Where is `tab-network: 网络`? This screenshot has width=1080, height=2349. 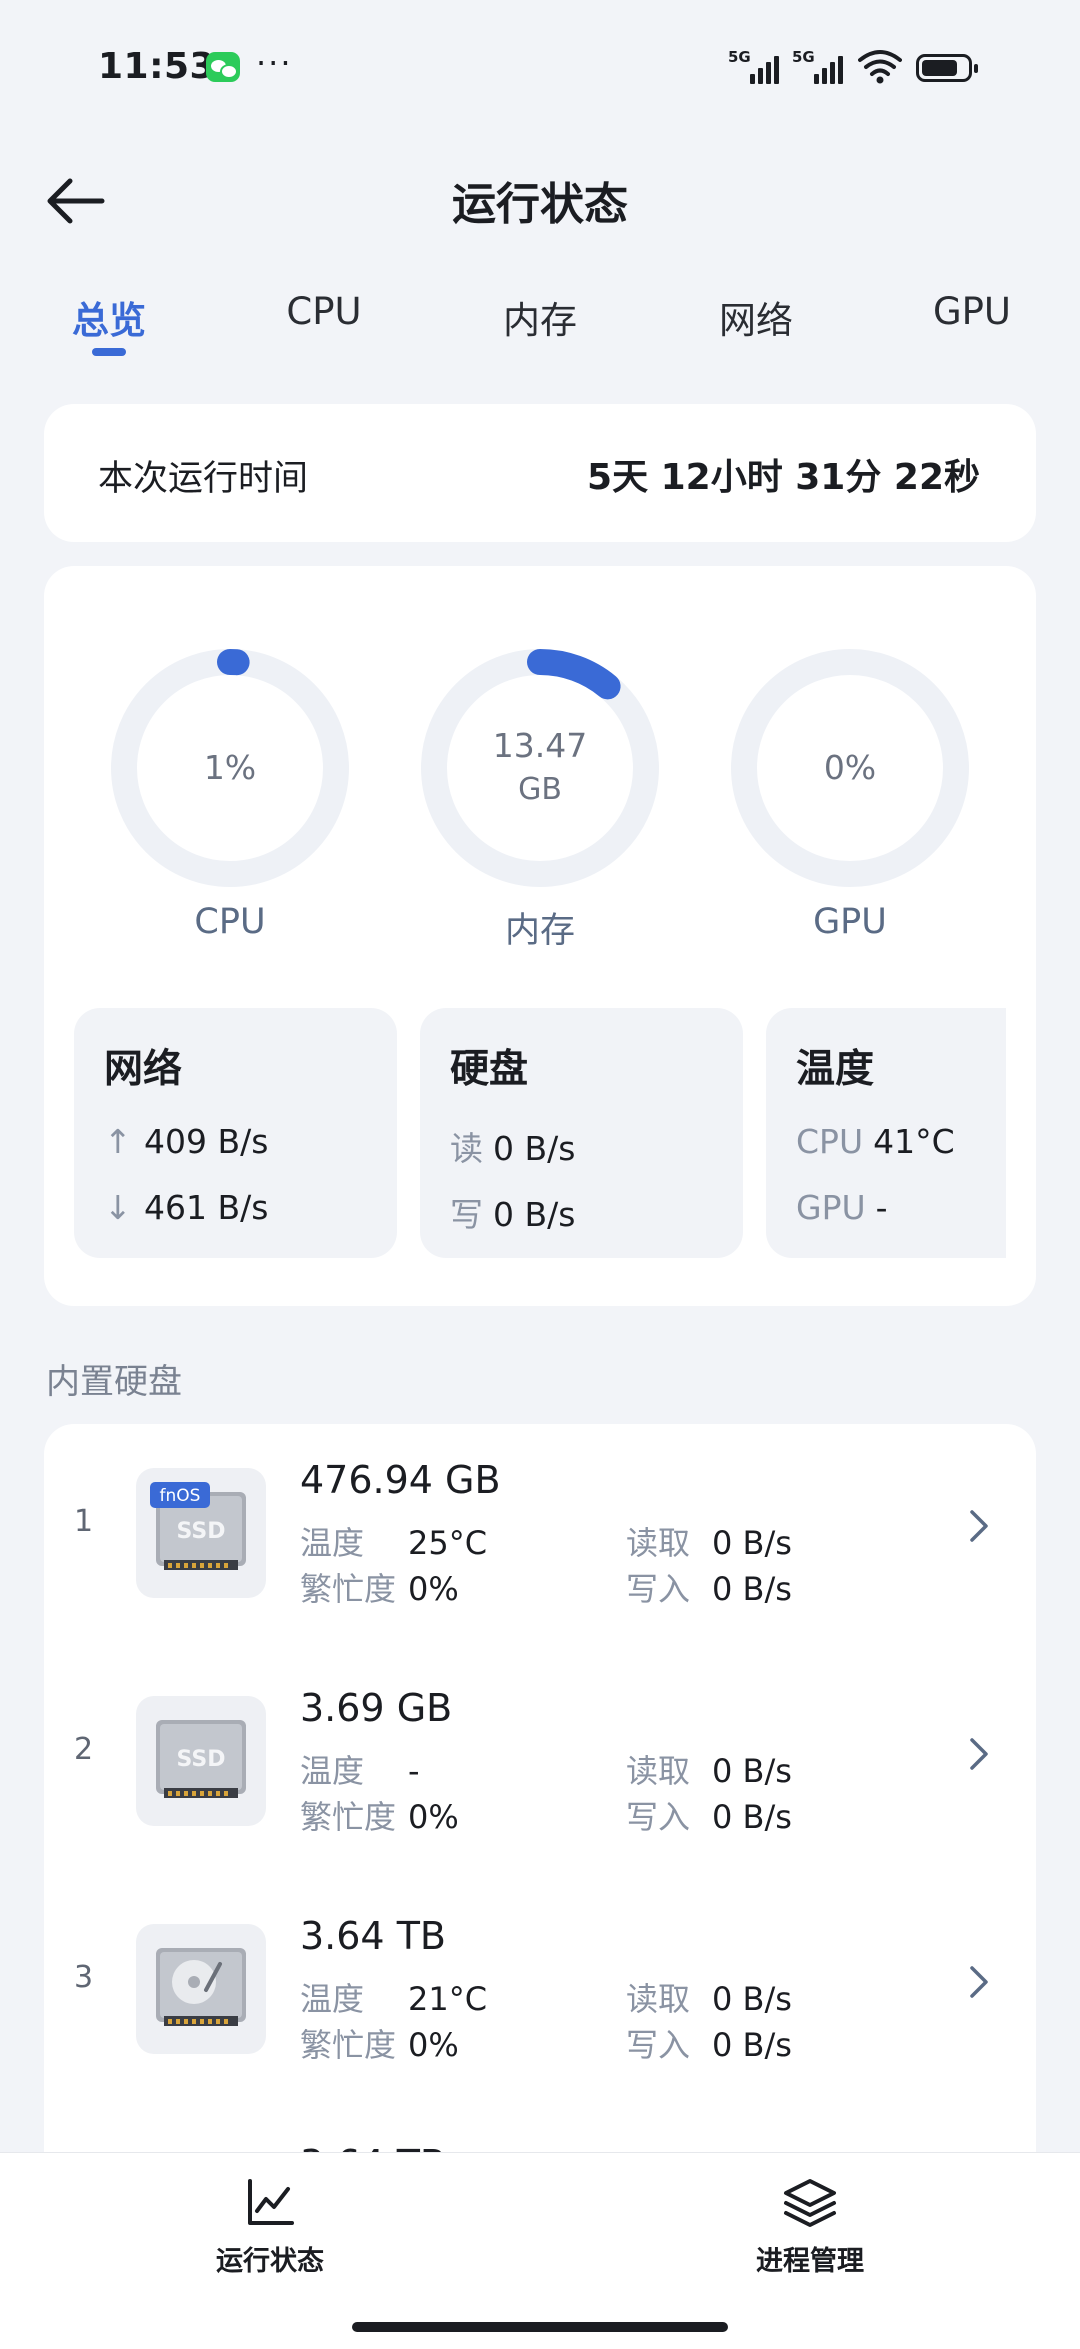 tab-network: 网络 is located at coordinates (756, 317).